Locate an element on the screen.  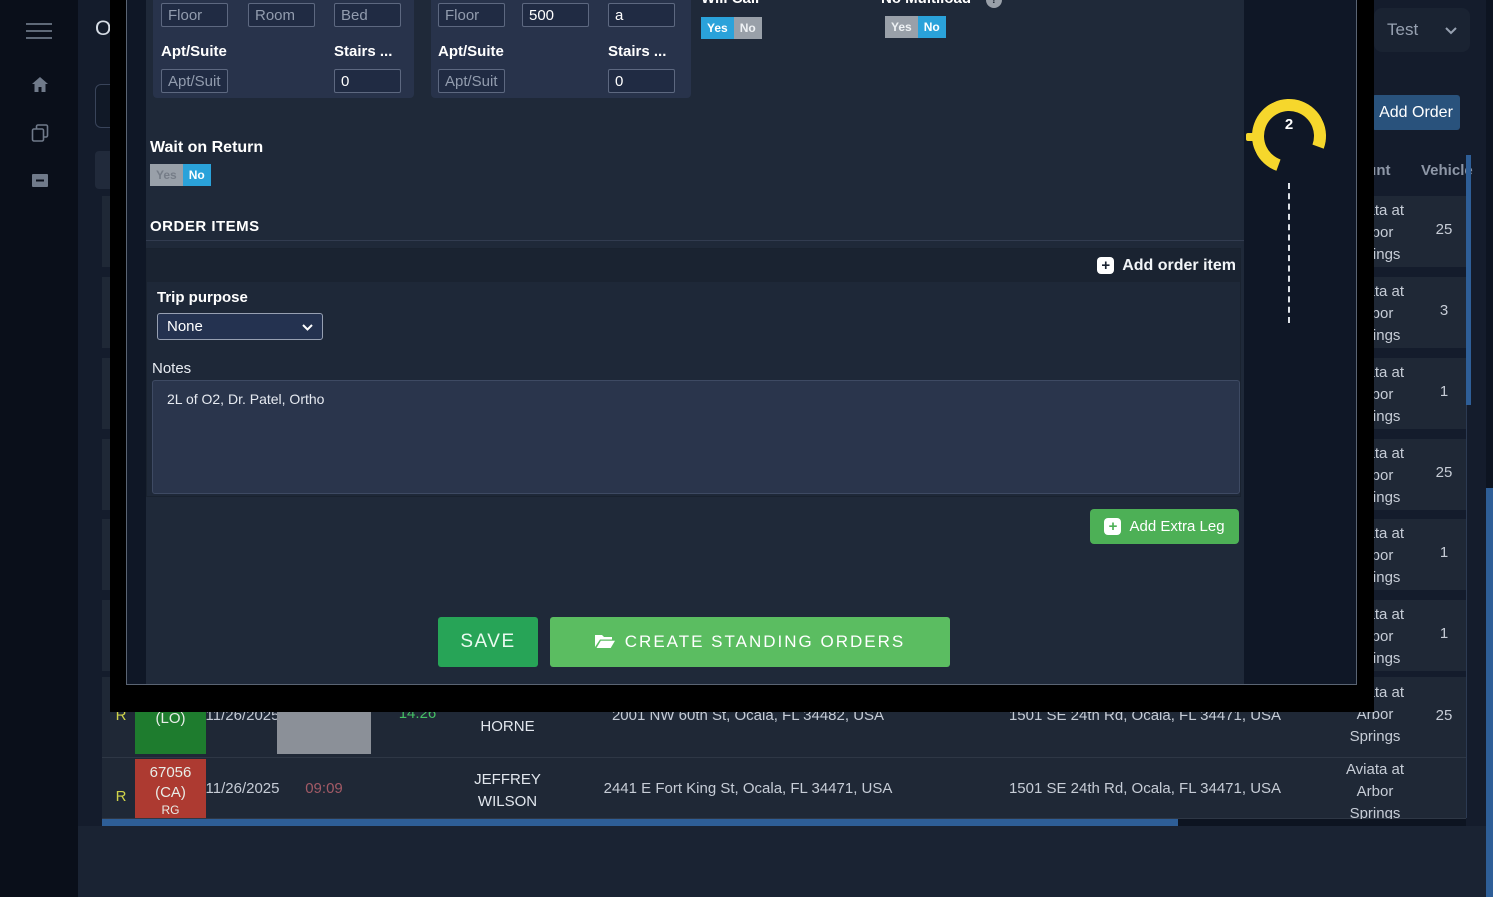
row-flag: R is located at coordinates (121, 796).